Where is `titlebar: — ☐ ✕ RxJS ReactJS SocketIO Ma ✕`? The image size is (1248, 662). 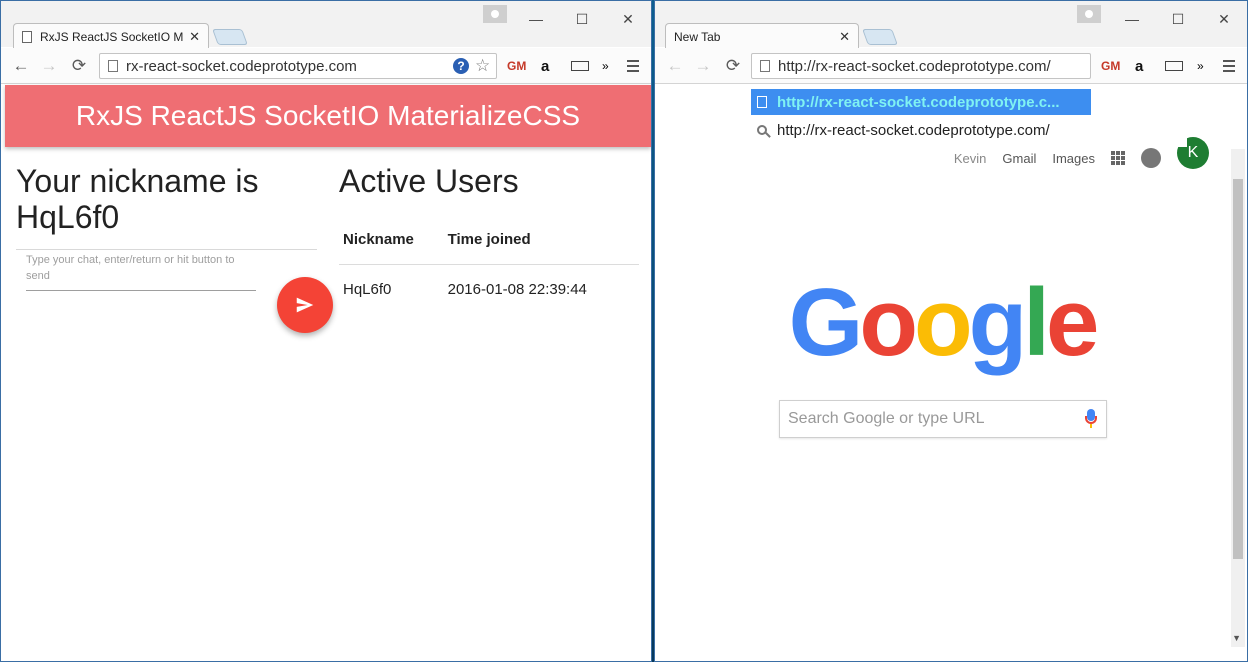
titlebar: — ☐ ✕ RxJS ReactJS SocketIO Ma ✕ is located at coordinates (326, 25).